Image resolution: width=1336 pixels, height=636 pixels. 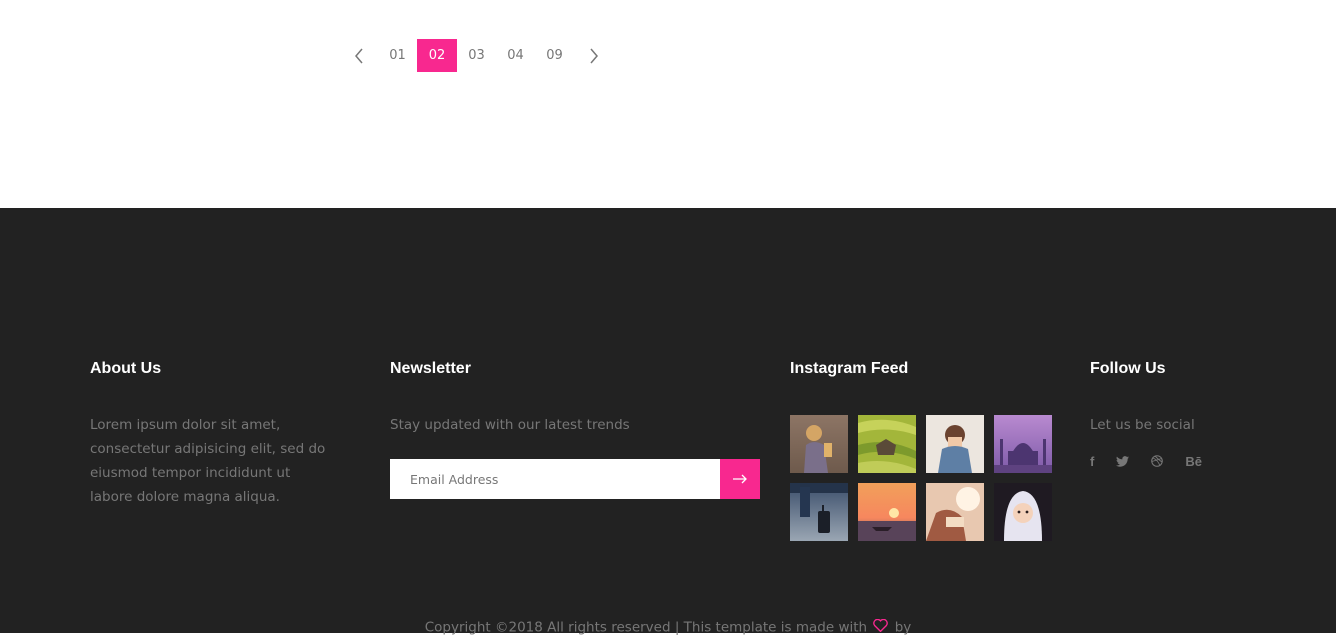 I want to click on pagination: 01 02 03 04 09, so click(x=476, y=55).